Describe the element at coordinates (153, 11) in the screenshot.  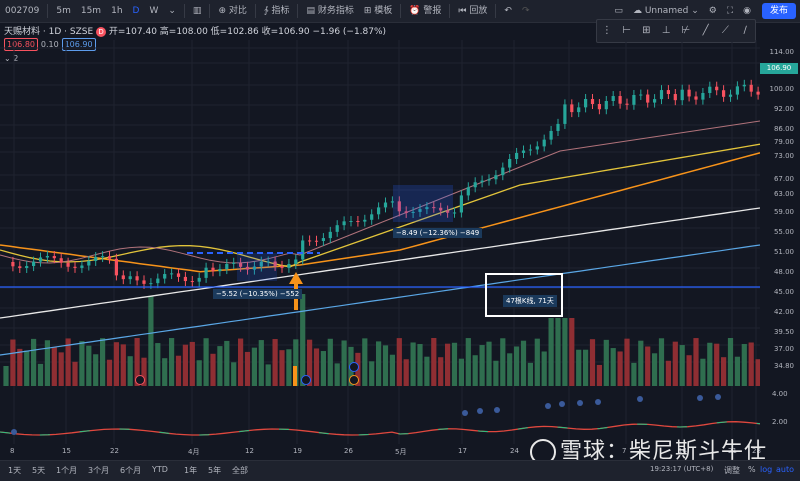
I see `interval-w: W` at that location.